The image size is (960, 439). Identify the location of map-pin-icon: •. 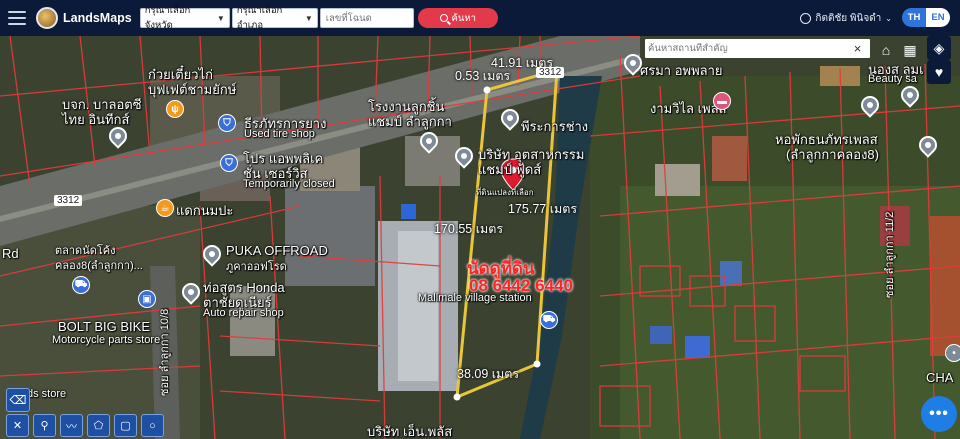
(952, 353).